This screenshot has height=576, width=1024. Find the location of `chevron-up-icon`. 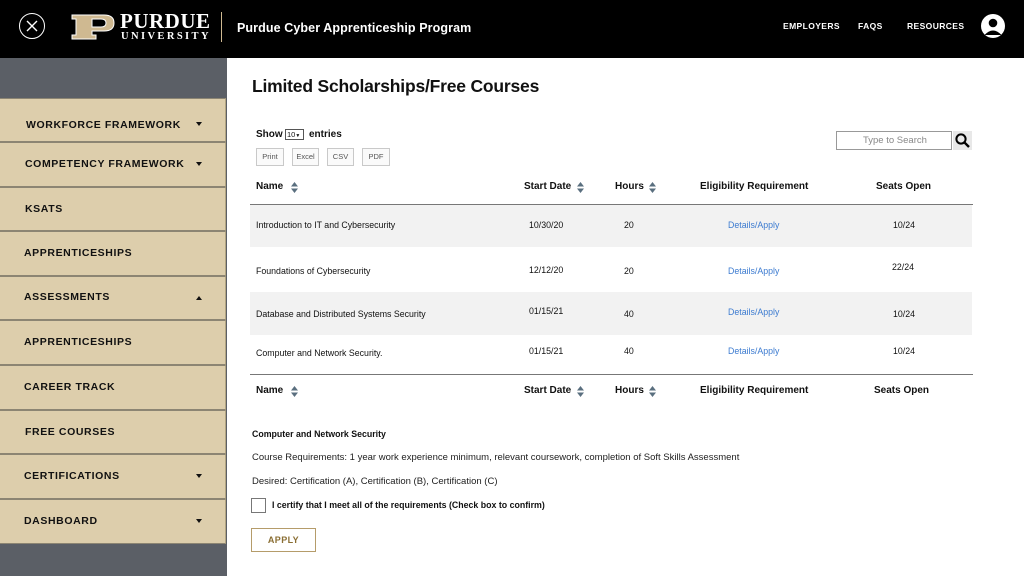

chevron-up-icon is located at coordinates (199, 298).